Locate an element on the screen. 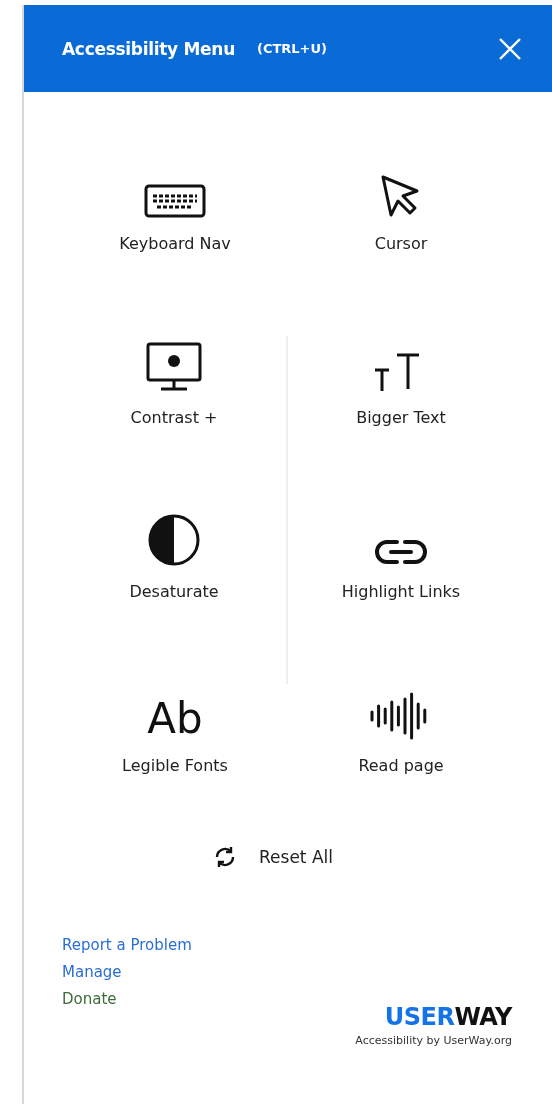 Image resolution: width=552 pixels, height=1104 pixels. close-icon is located at coordinates (510, 48).